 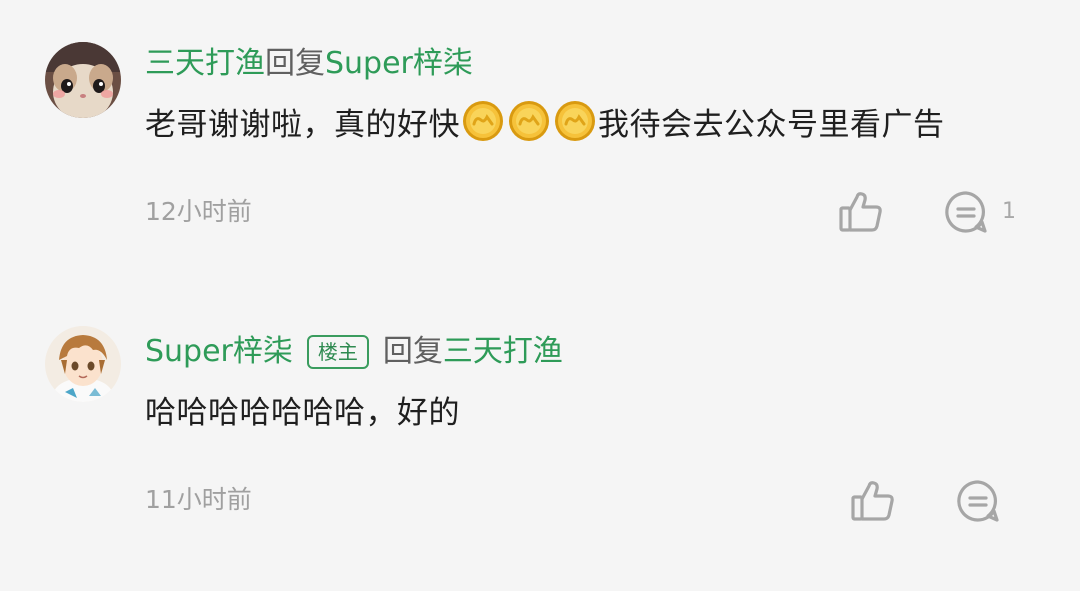 I want to click on op-badge: 楼主, so click(x=337, y=352).